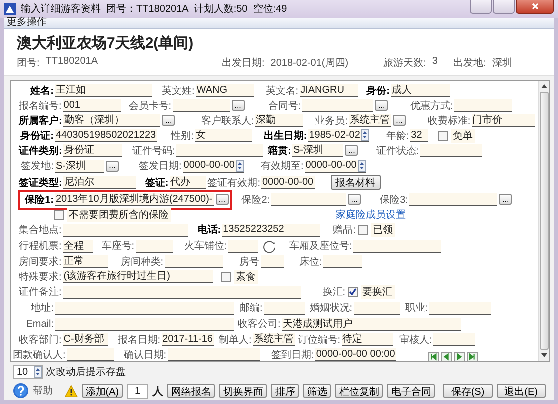 Image resolution: width=558 pixels, height=404 pixels. What do you see at coordinates (188, 339) in the screenshot?
I see `input-field: 2017-11-16` at bounding box center [188, 339].